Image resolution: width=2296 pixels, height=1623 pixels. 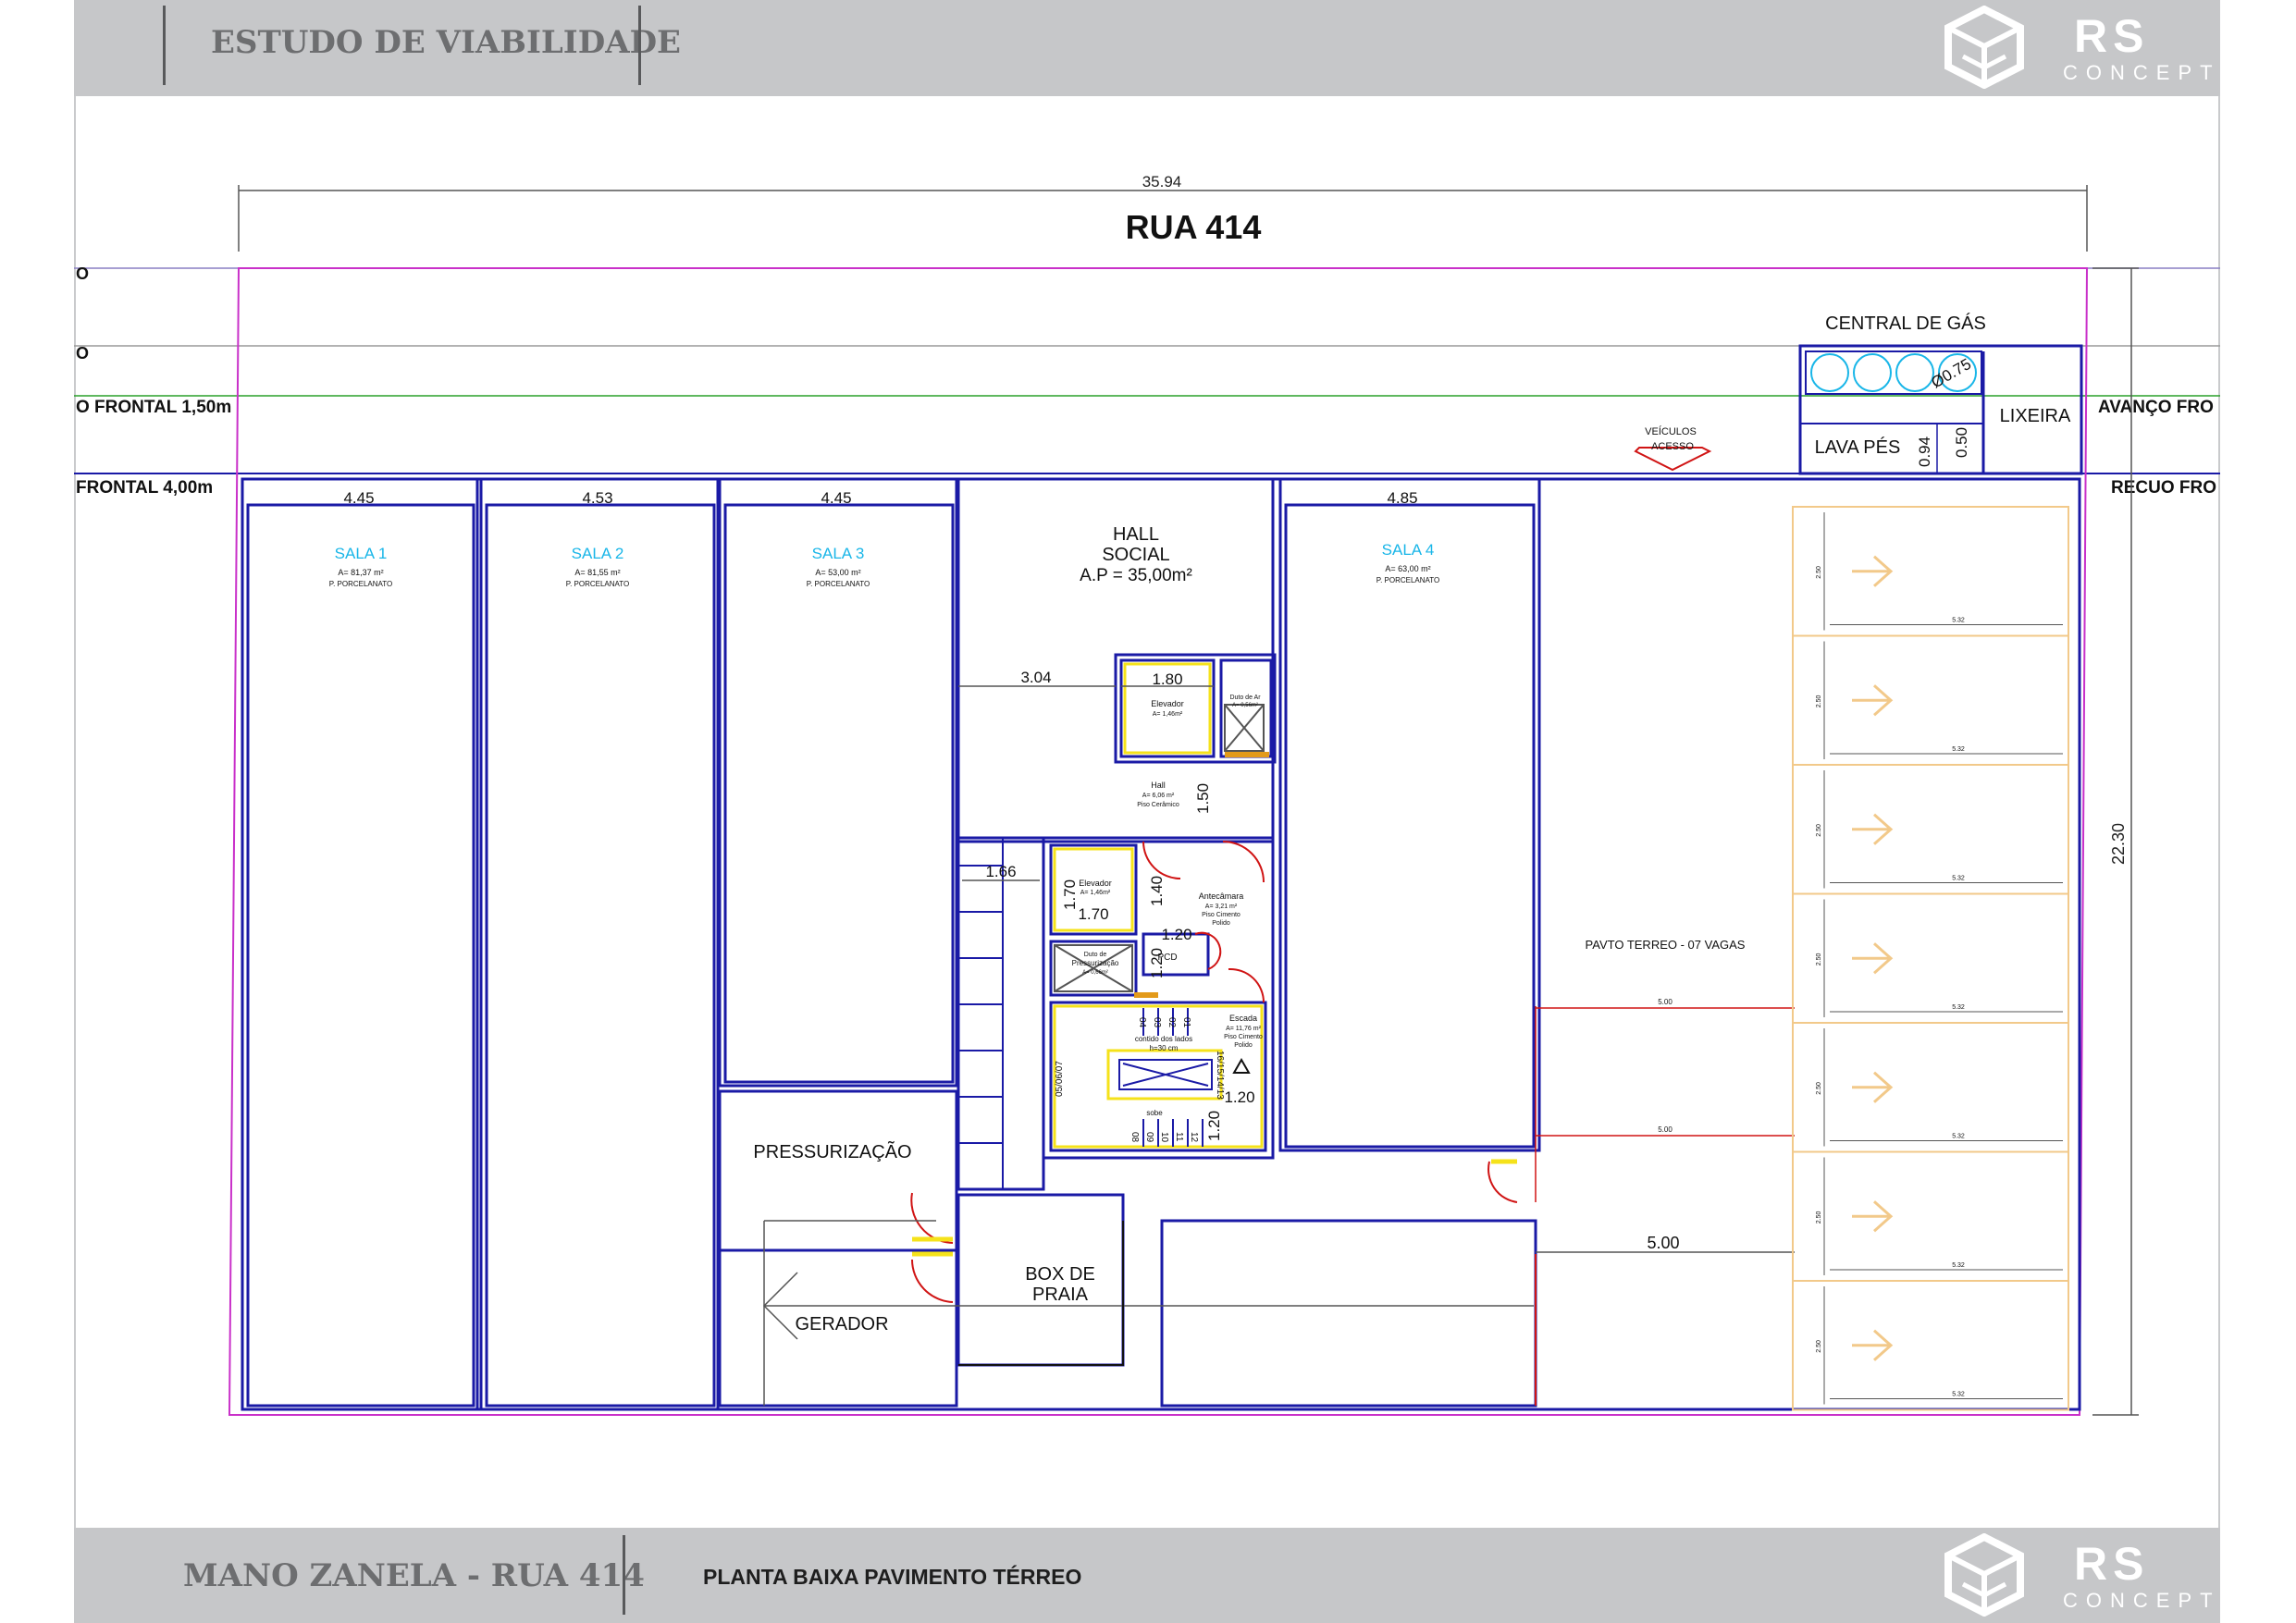 What do you see at coordinates (1665, 1095) in the screenshot?
I see `garage: PAVTO TERREO - 07 VAGAS 5.00 5.00 5.00` at bounding box center [1665, 1095].